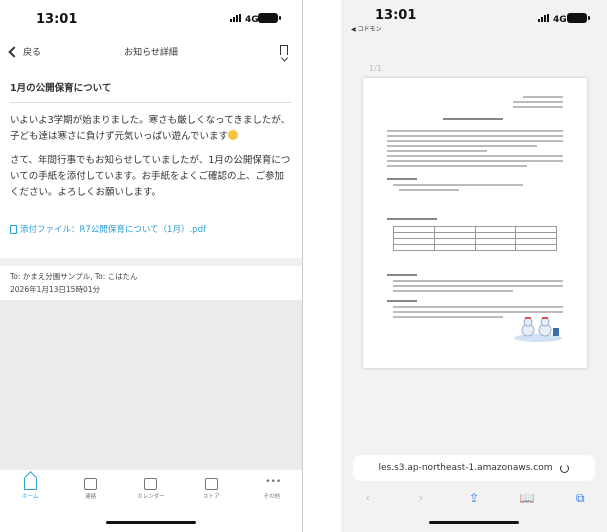 The image size is (607, 532). I want to click on bottom-tab-bar: ホーム 連絡 カレンダー ストア ••• その他, so click(151, 498).